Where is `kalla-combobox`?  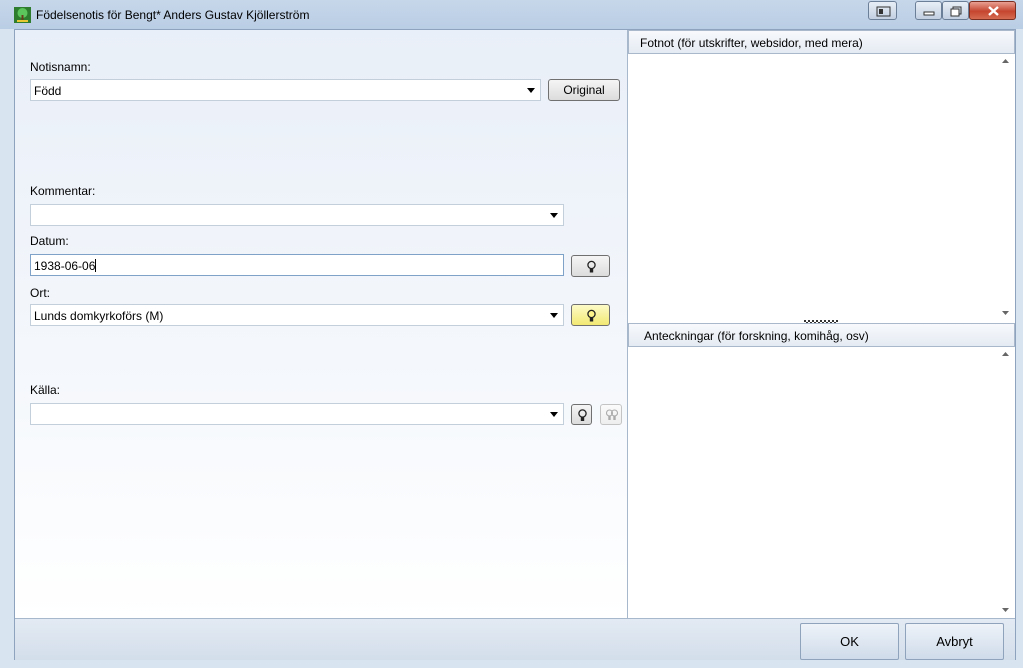
kalla-combobox is located at coordinates (297, 414).